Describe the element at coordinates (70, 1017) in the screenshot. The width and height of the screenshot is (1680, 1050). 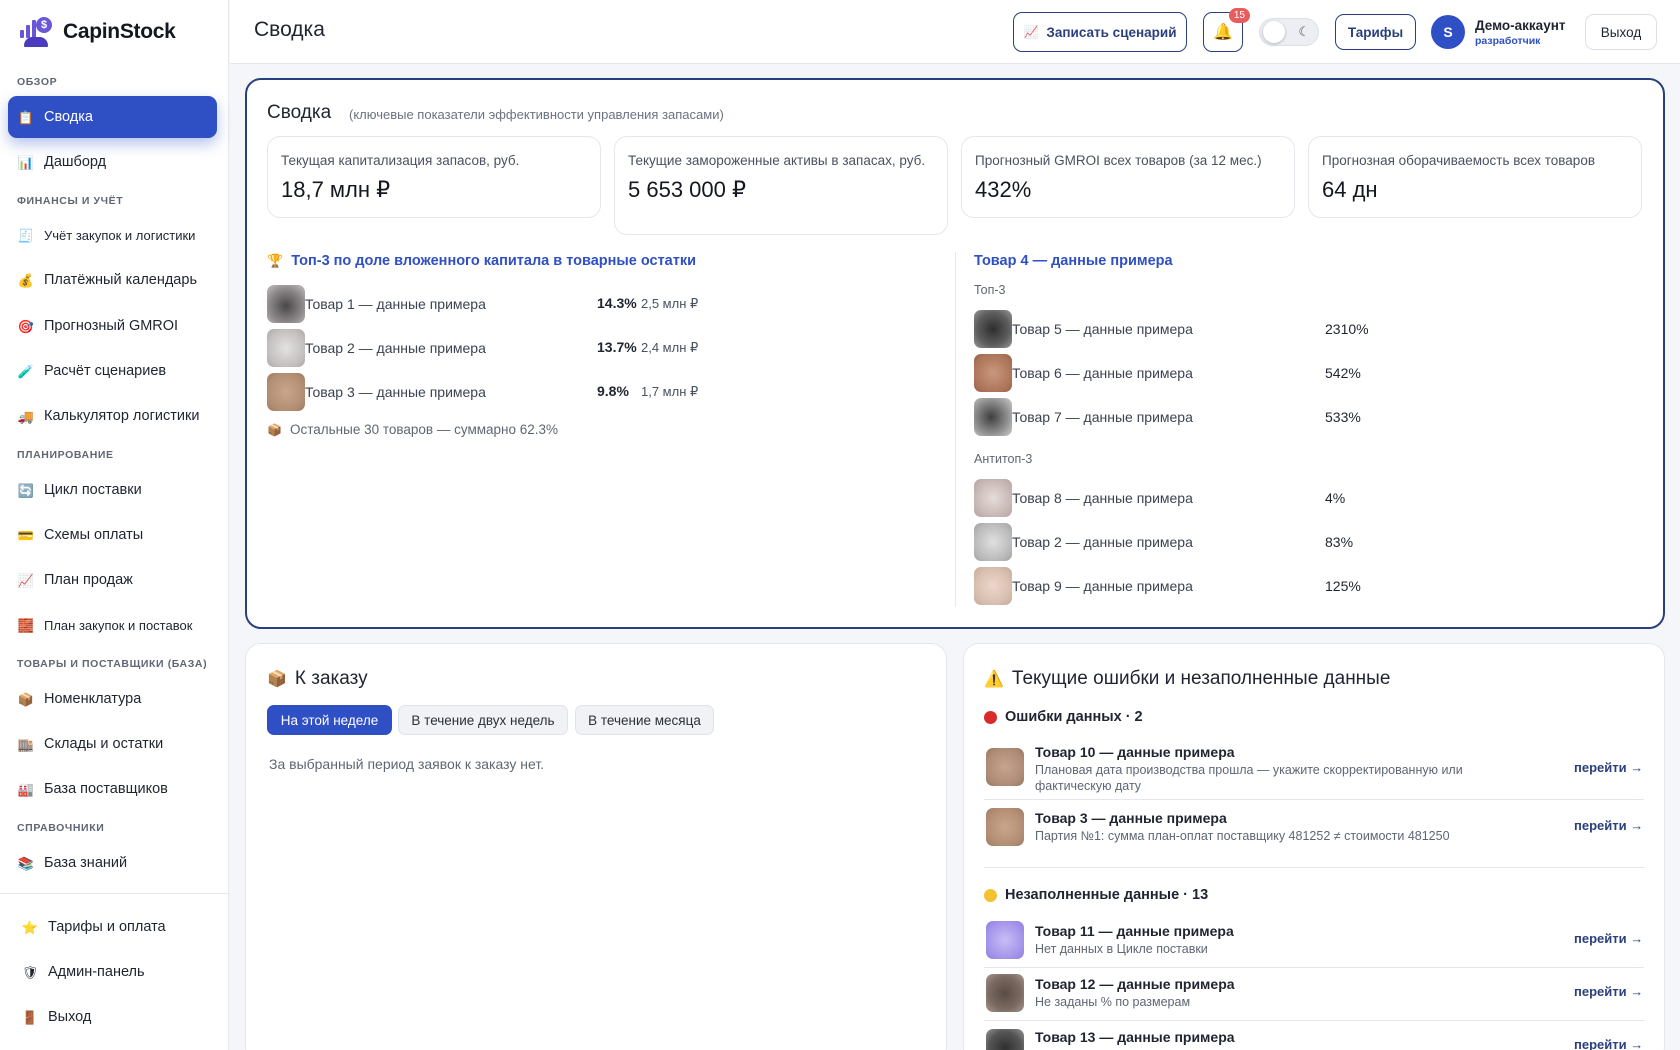
I see `sidebar-item-label: Выход` at that location.